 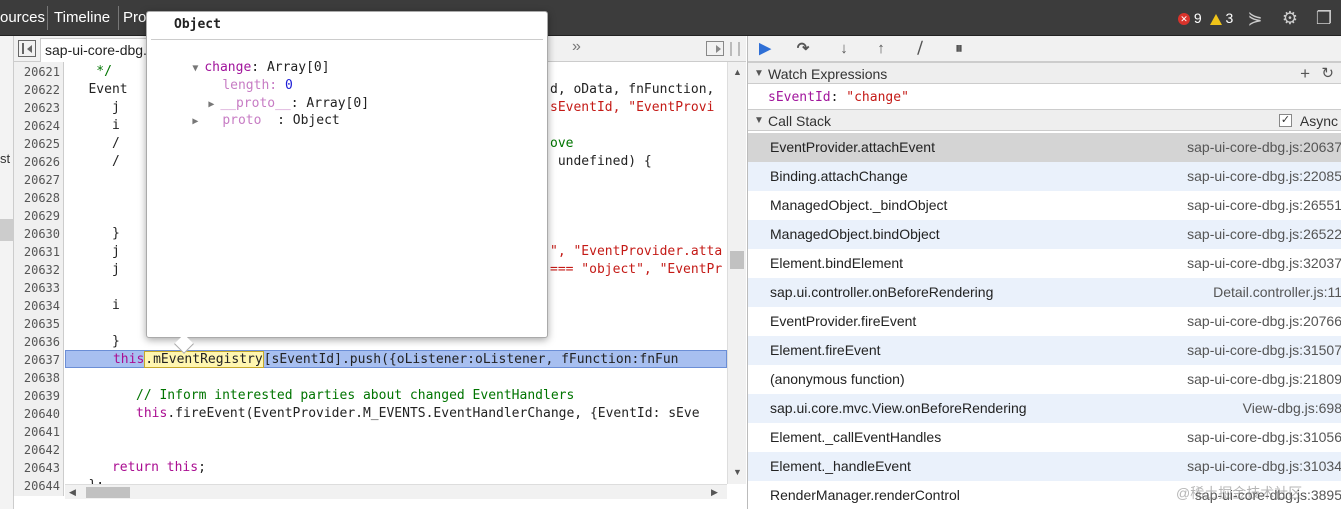 I want to click on code-line: };, so click(x=396, y=480).